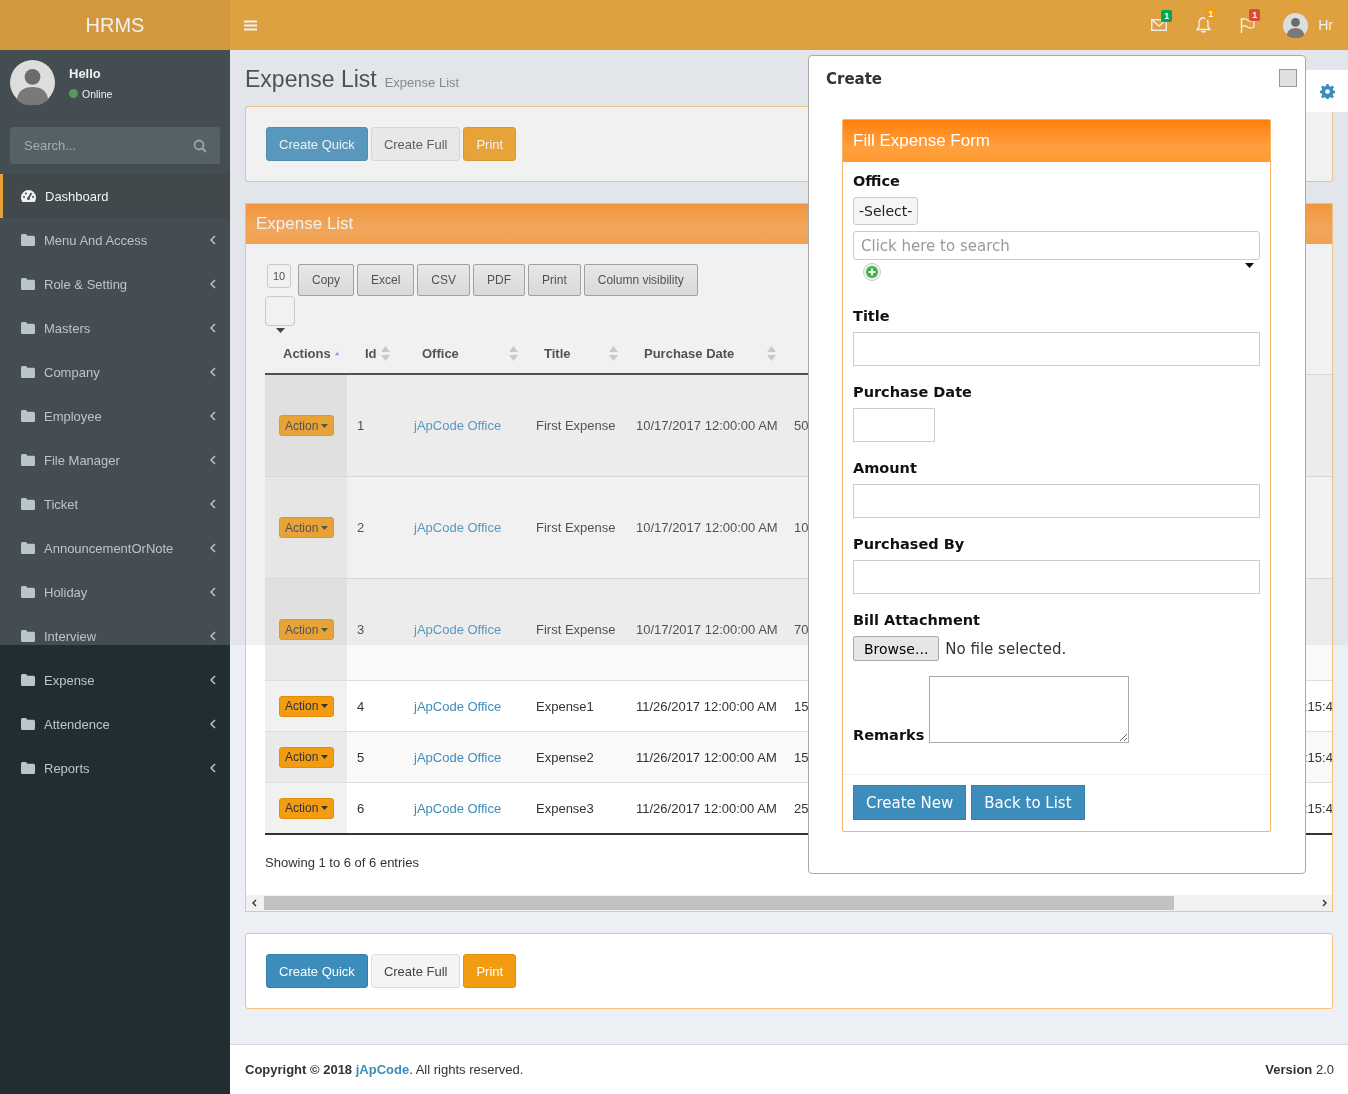  Describe the element at coordinates (789, 903) in the screenshot. I see `horizontal-scrollbar` at that location.